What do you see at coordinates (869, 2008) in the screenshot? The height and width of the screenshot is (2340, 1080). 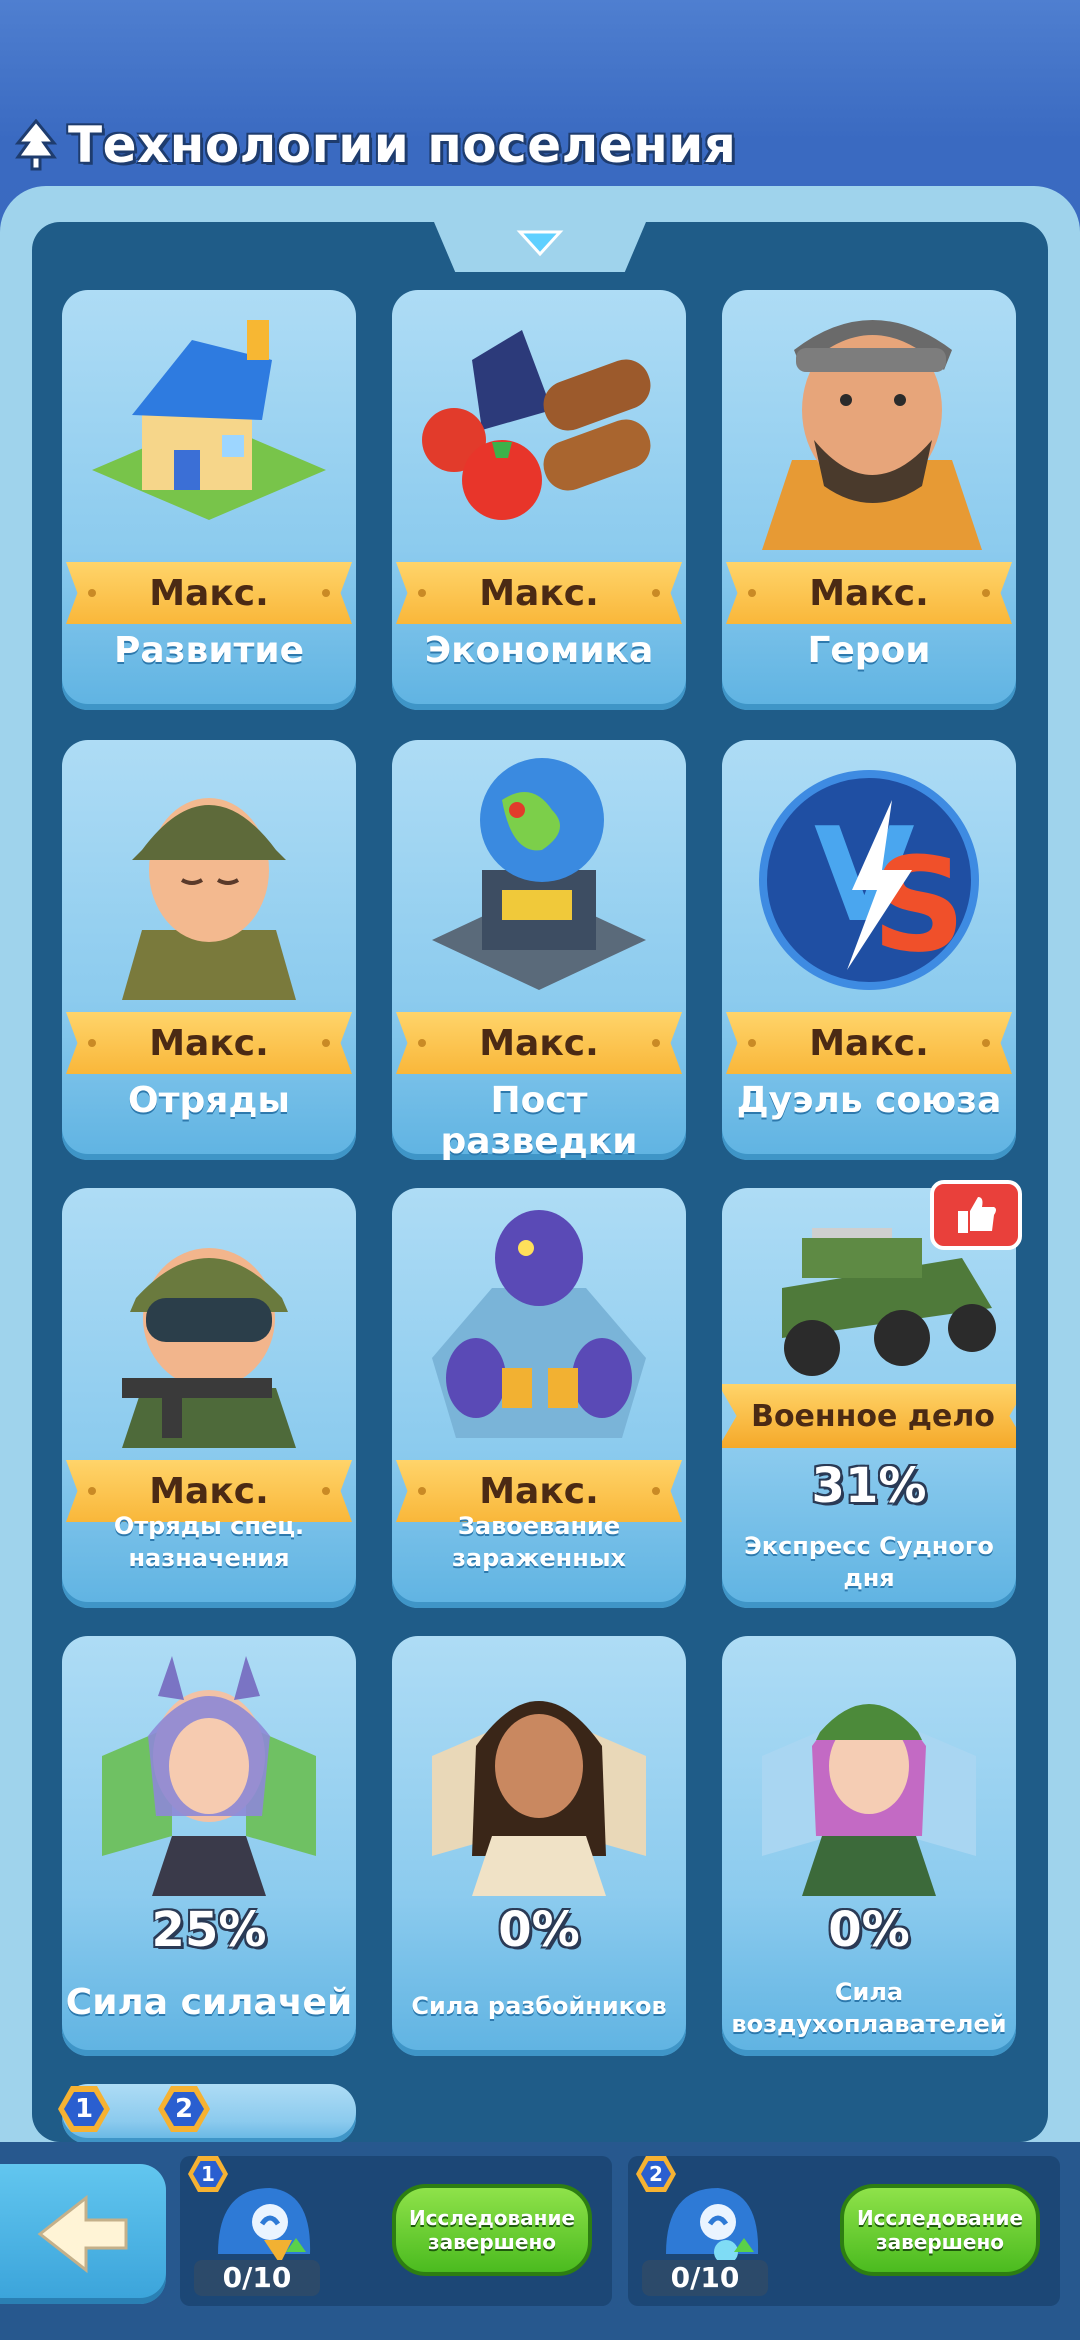 I see `card-label: Сила воздухоплавателей` at bounding box center [869, 2008].